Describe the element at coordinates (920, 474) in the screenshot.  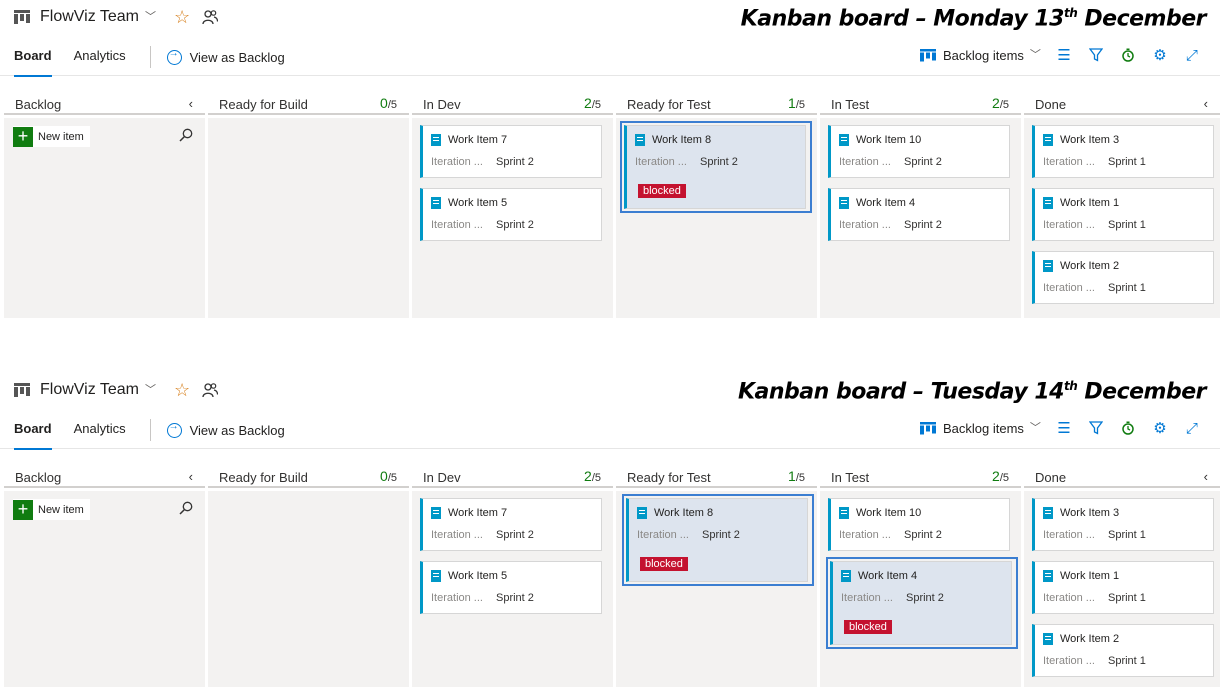
I see `column-header: In Test 2/5` at that location.